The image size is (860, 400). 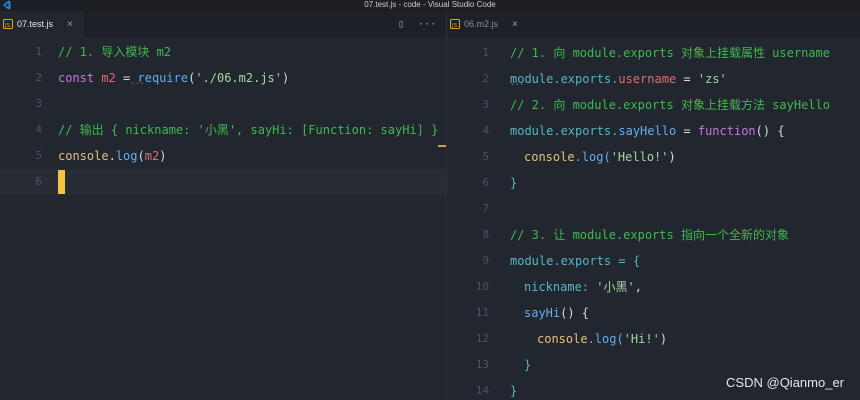 What do you see at coordinates (223, 52) in the screenshot?
I see `code-line: 1 // 1. 导入模块 m2` at bounding box center [223, 52].